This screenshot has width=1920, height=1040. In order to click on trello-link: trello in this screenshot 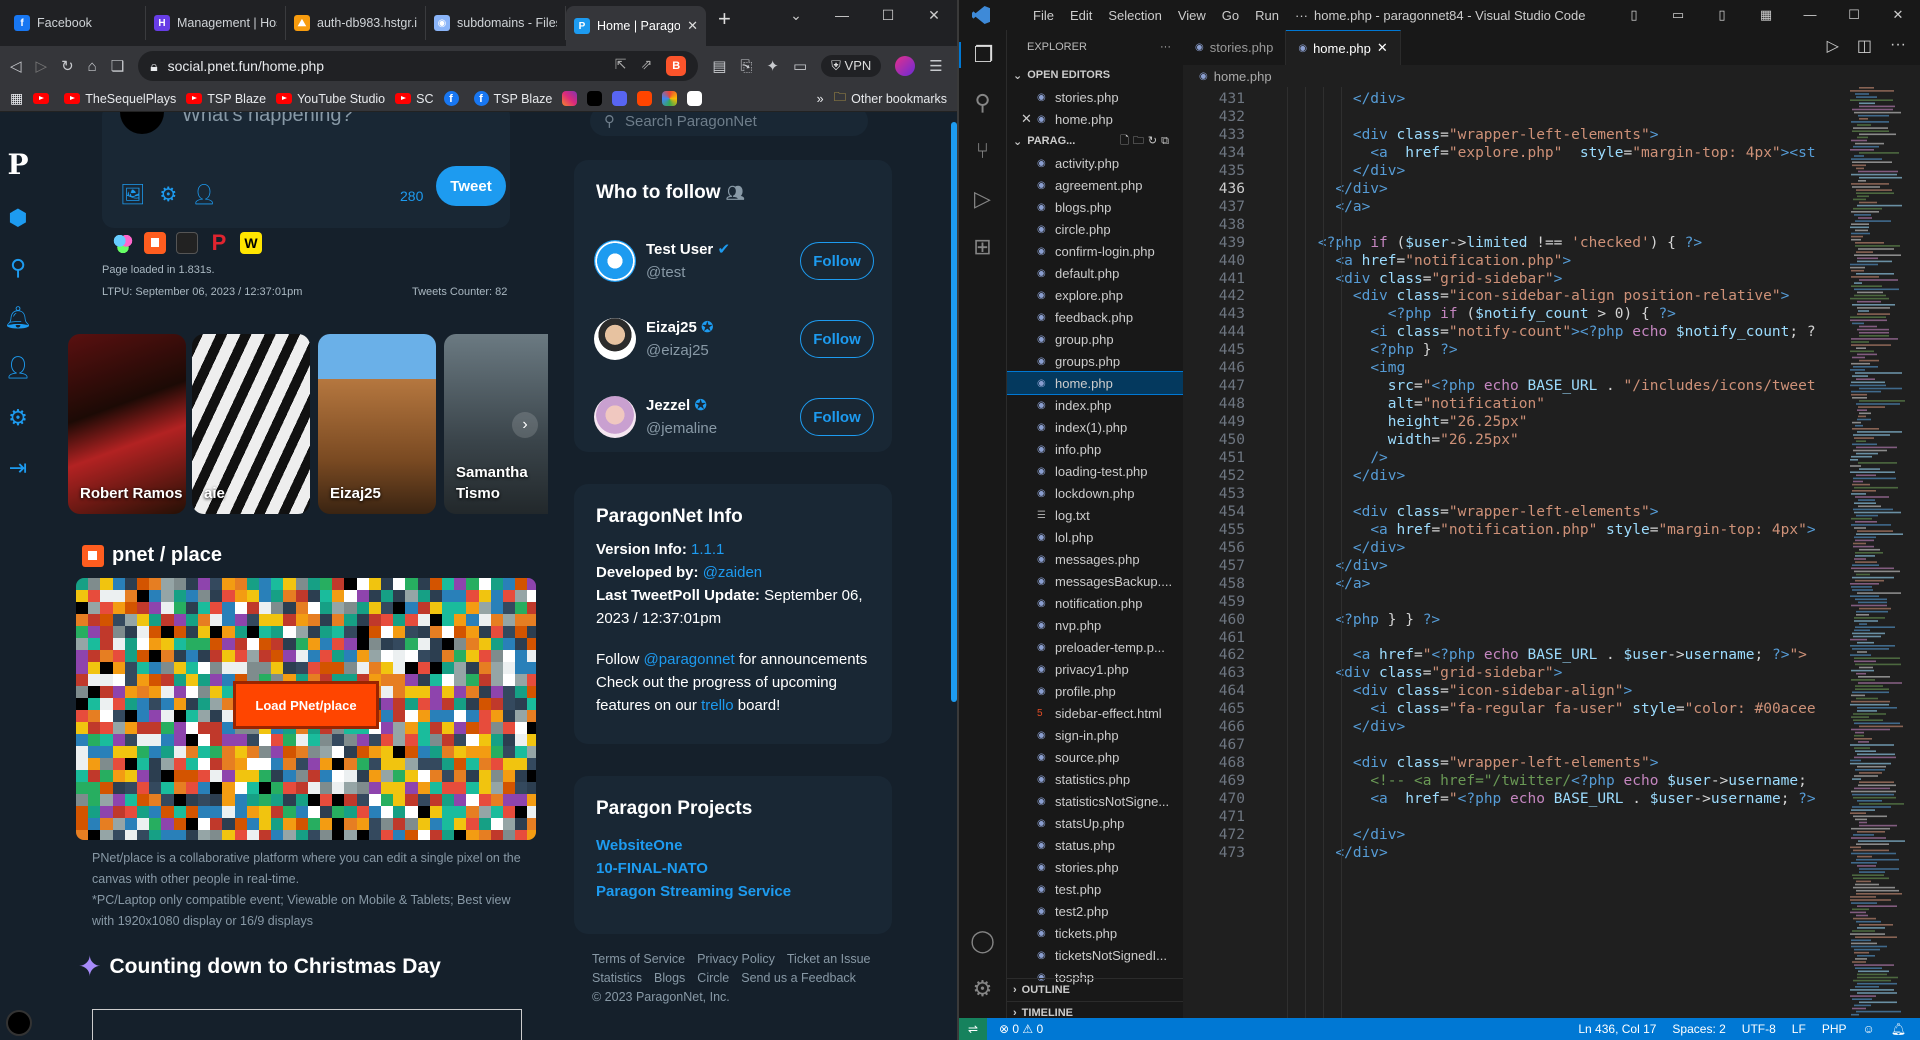, I will do `click(717, 705)`.